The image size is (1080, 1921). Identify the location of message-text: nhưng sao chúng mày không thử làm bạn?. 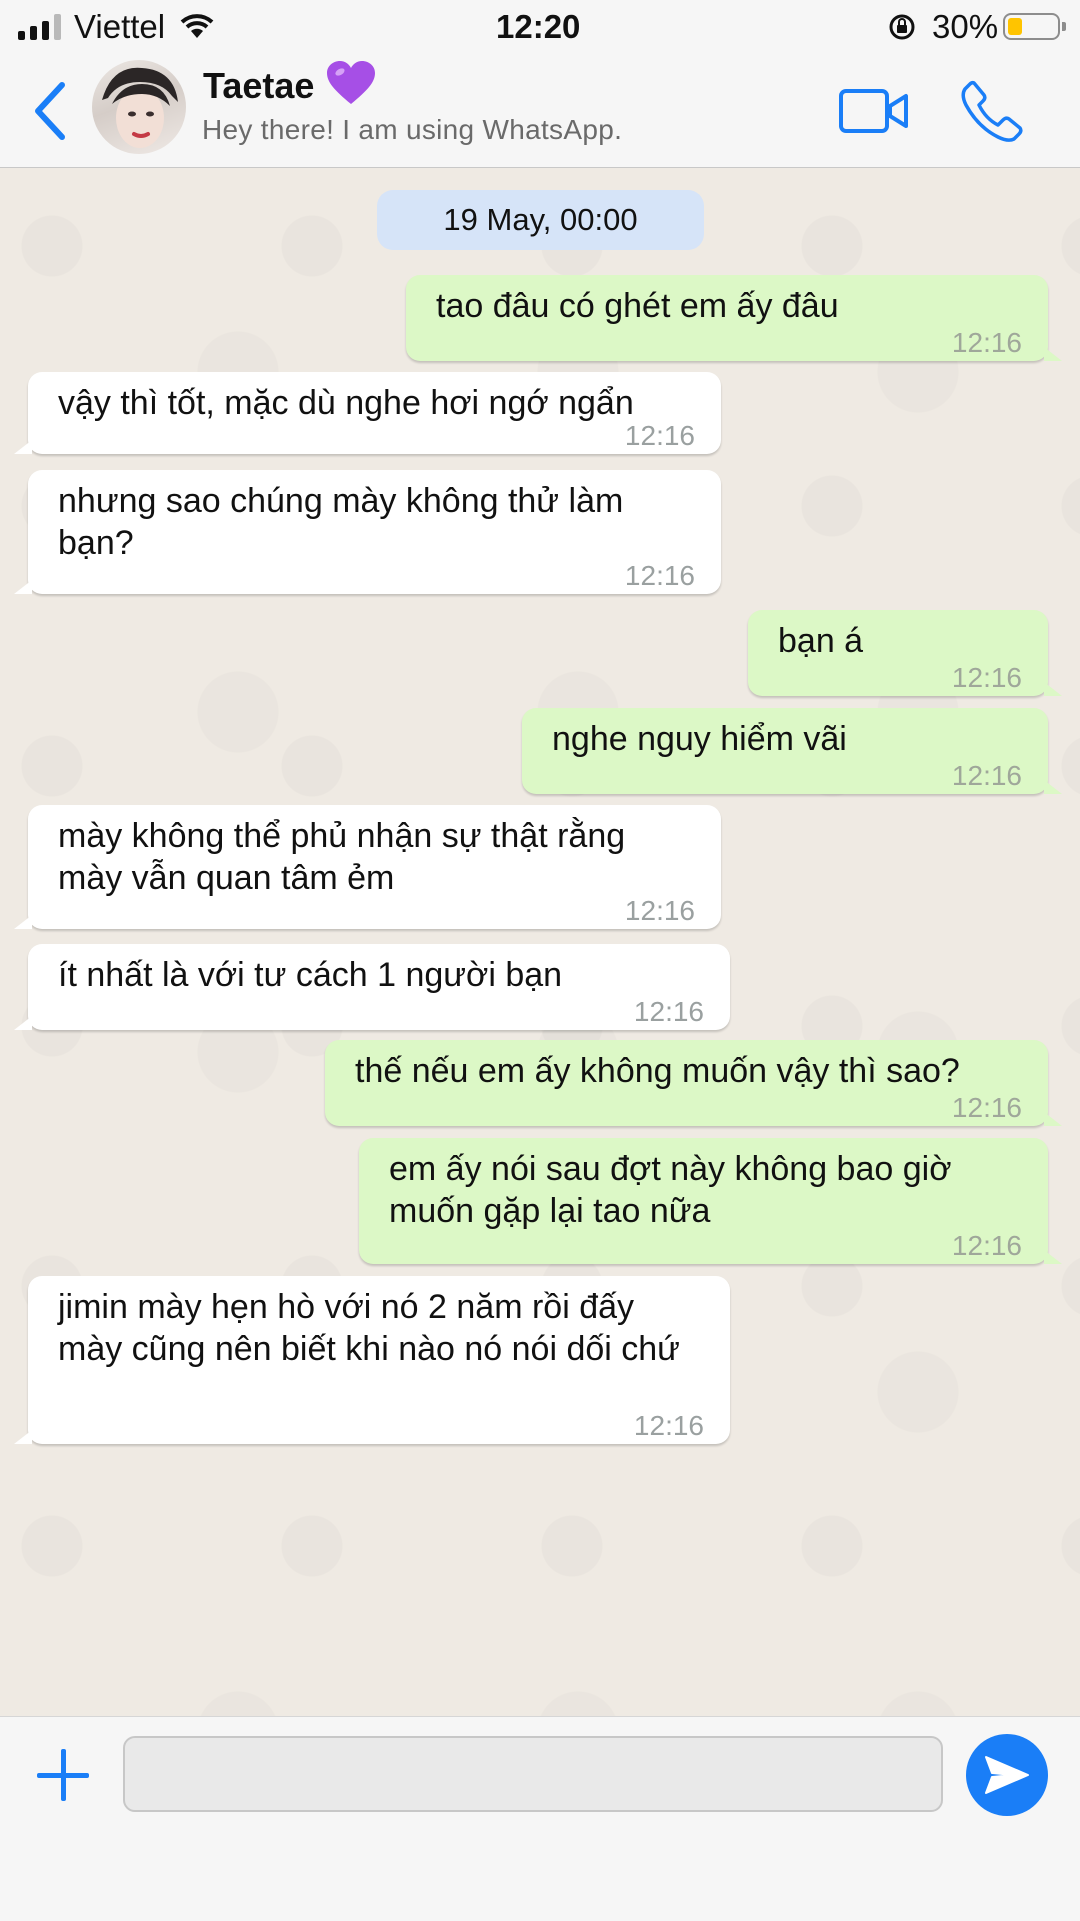
(341, 522).